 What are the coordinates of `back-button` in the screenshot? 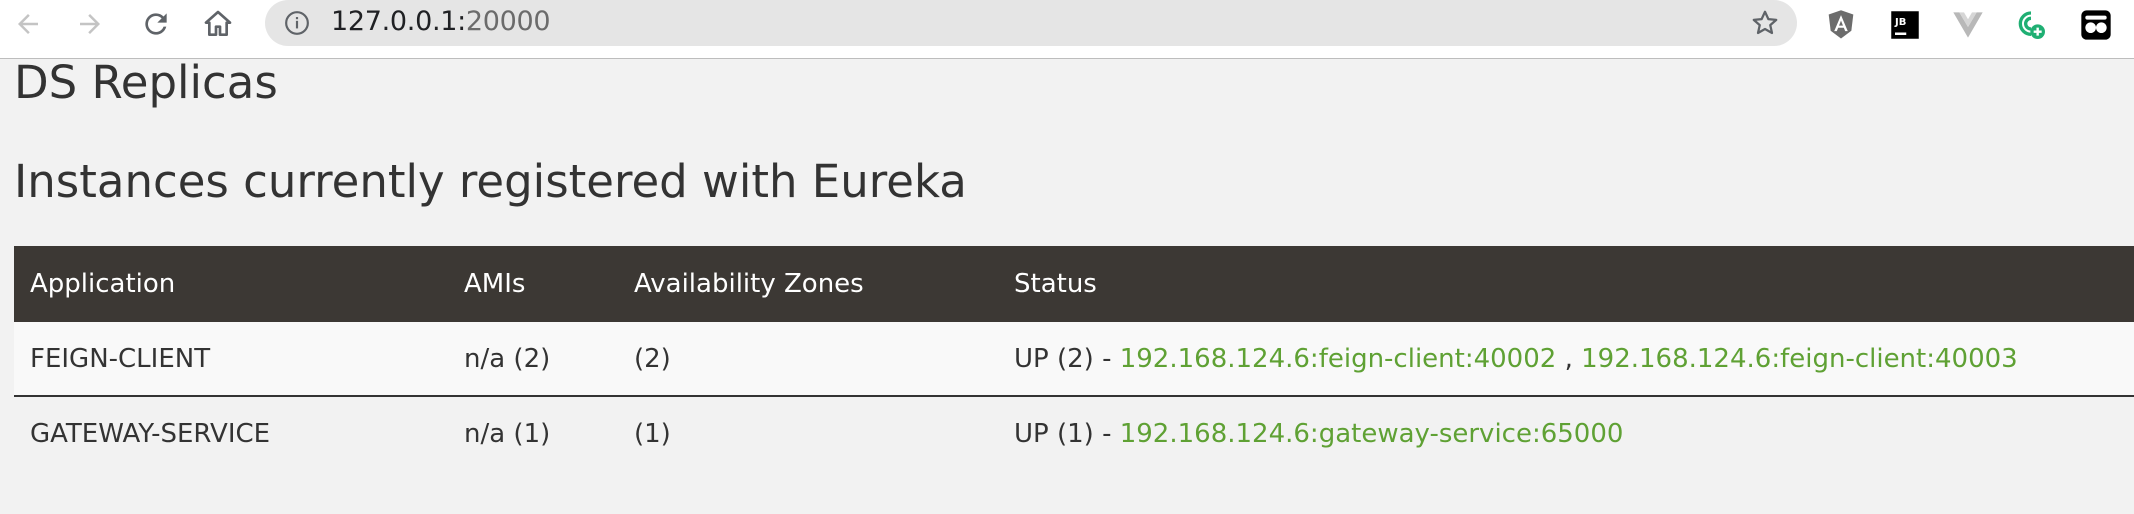 It's located at (28, 24).